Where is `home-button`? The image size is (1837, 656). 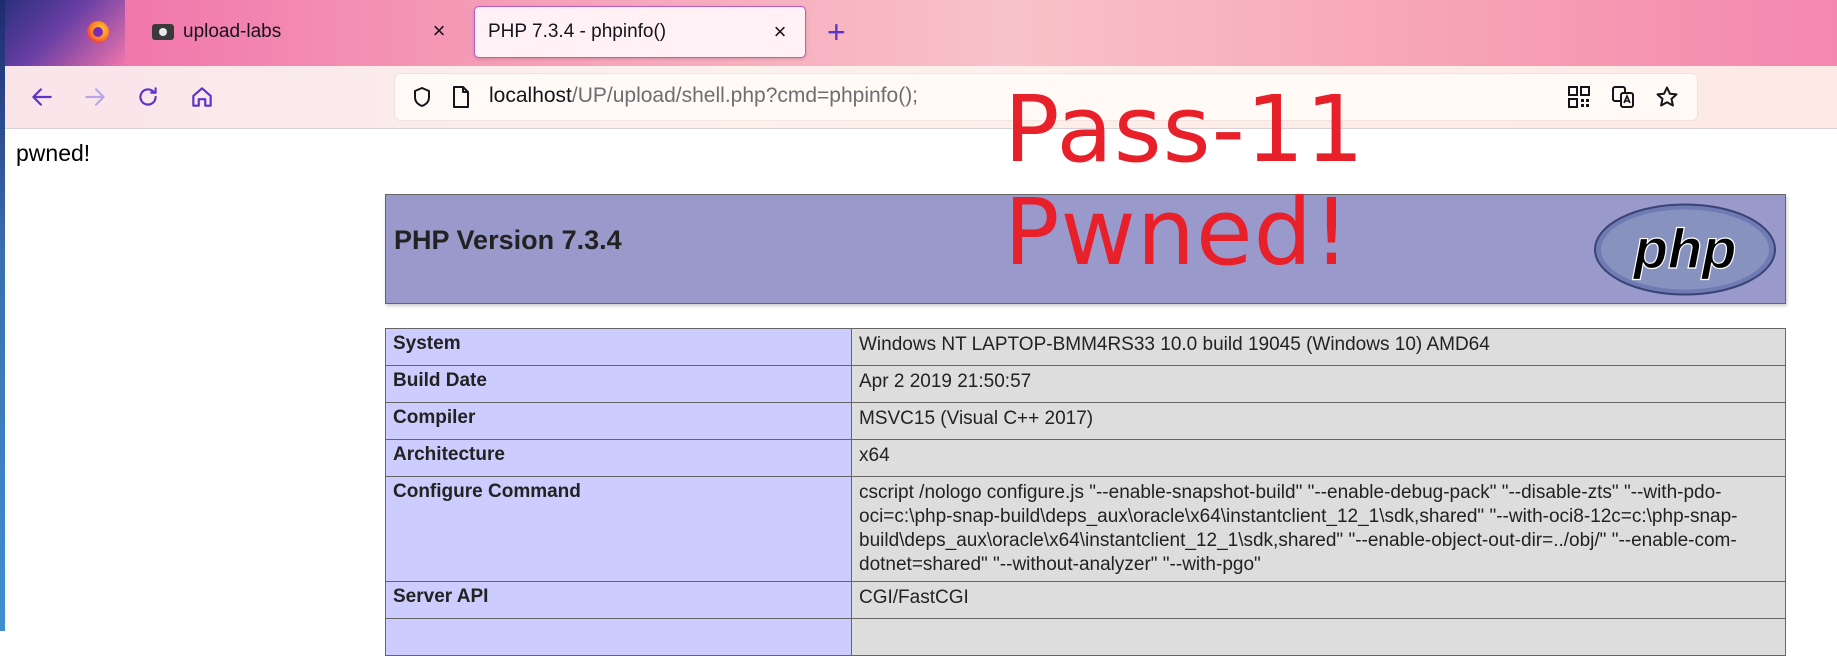 home-button is located at coordinates (202, 97).